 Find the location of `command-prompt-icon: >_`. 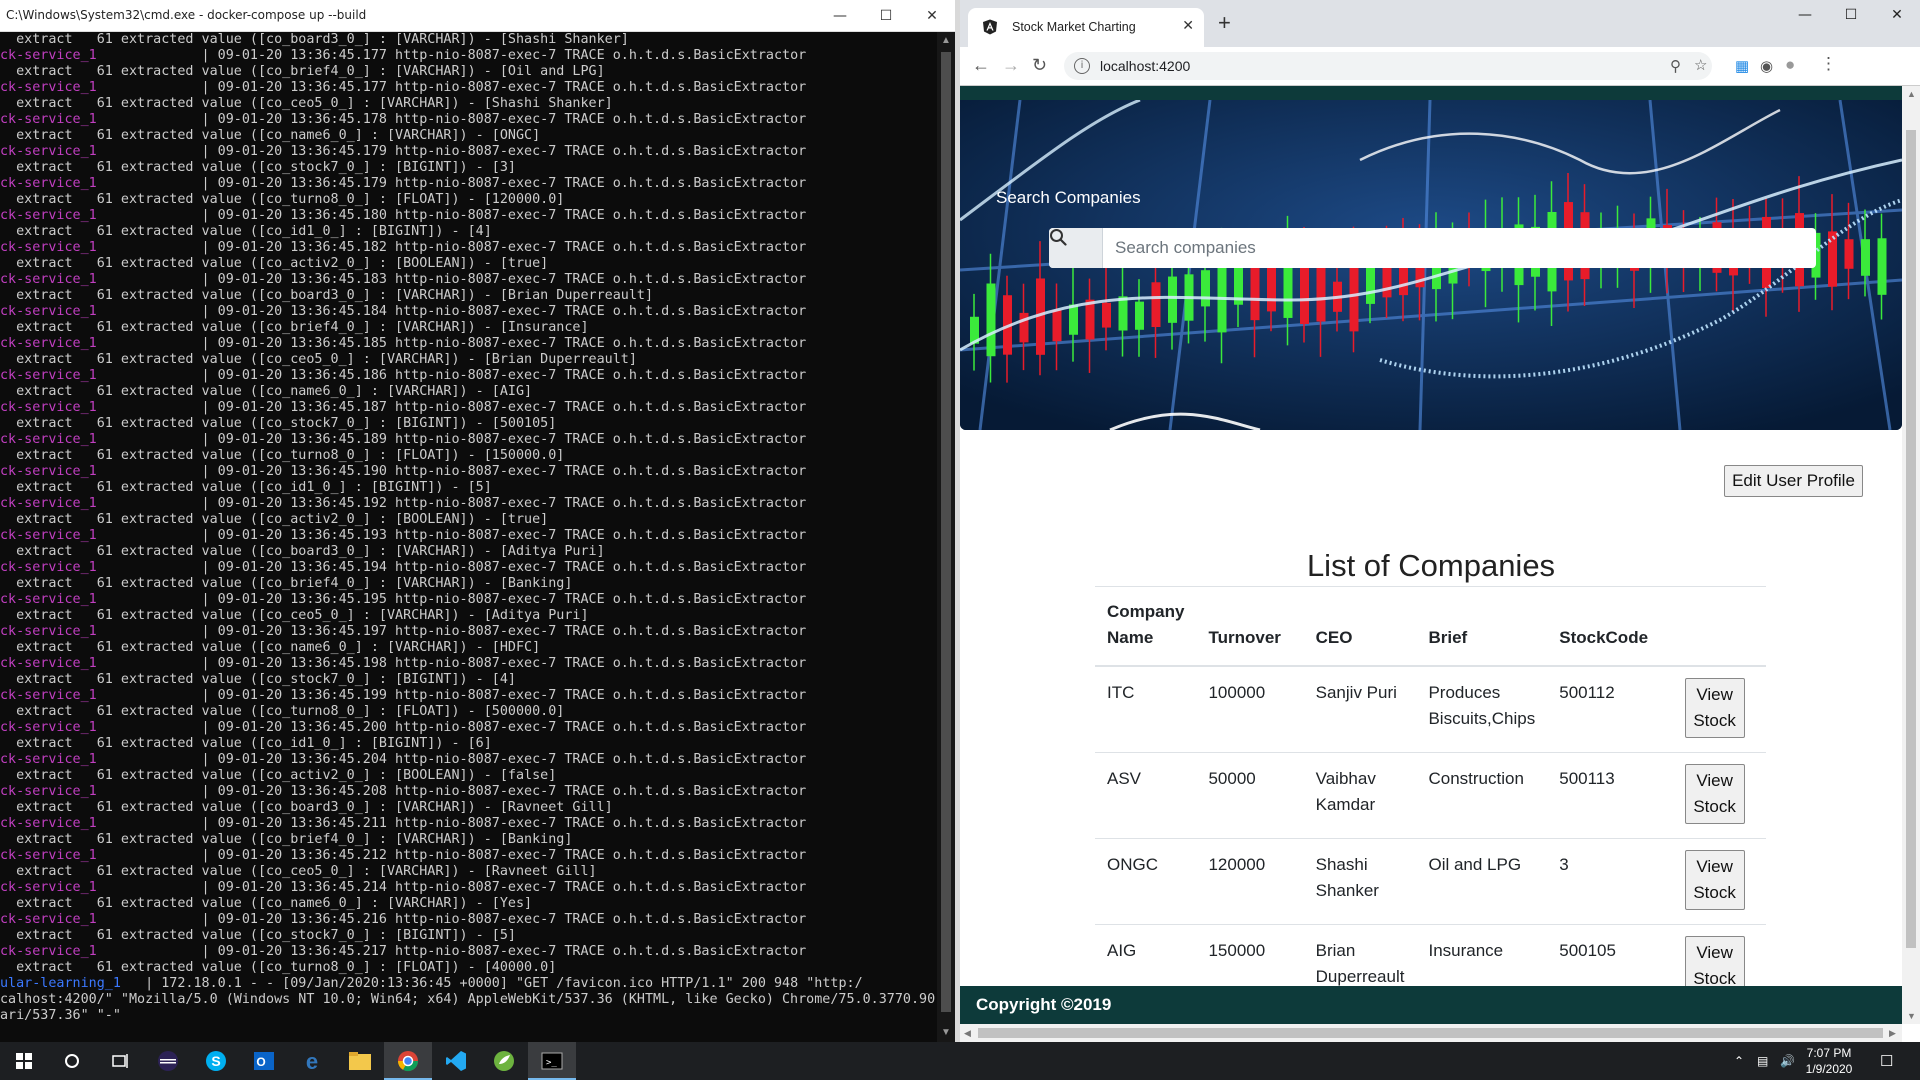

command-prompt-icon: >_ is located at coordinates (552, 1061).